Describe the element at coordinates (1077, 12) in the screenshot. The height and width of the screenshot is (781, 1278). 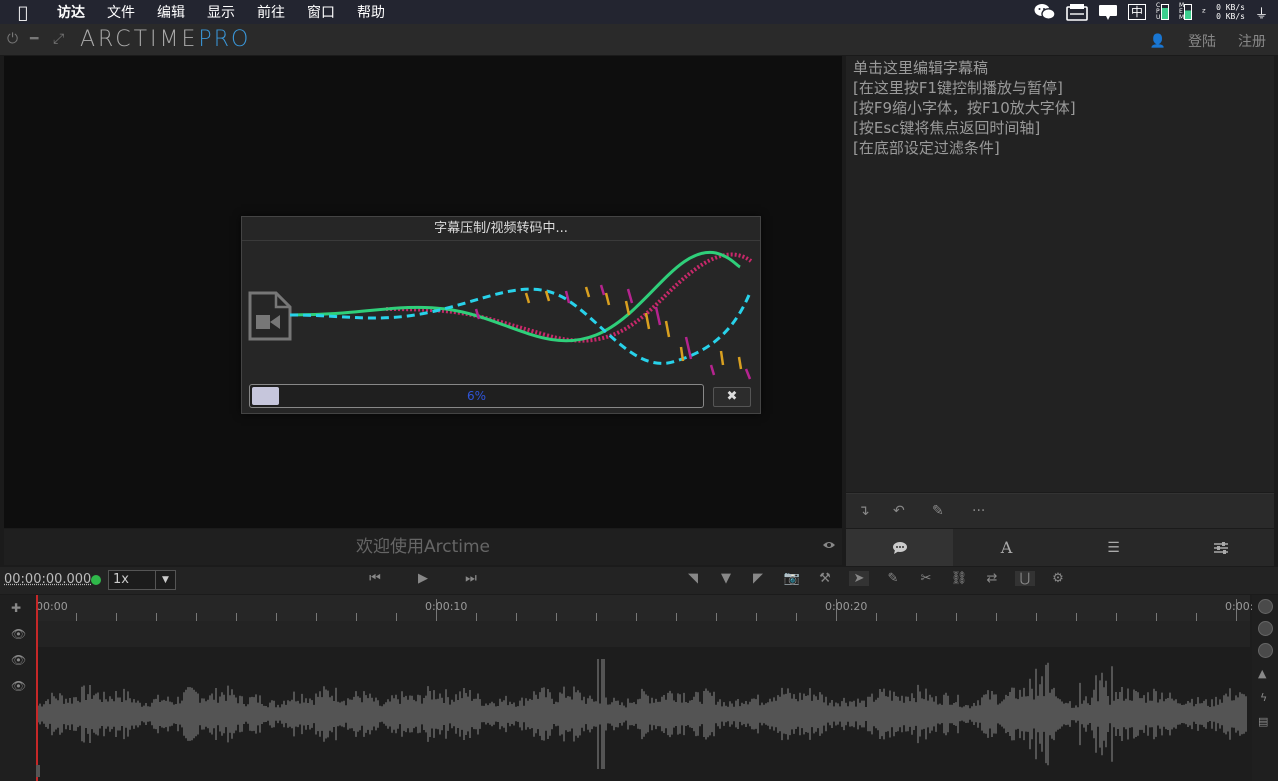
I see `drive-icon` at that location.